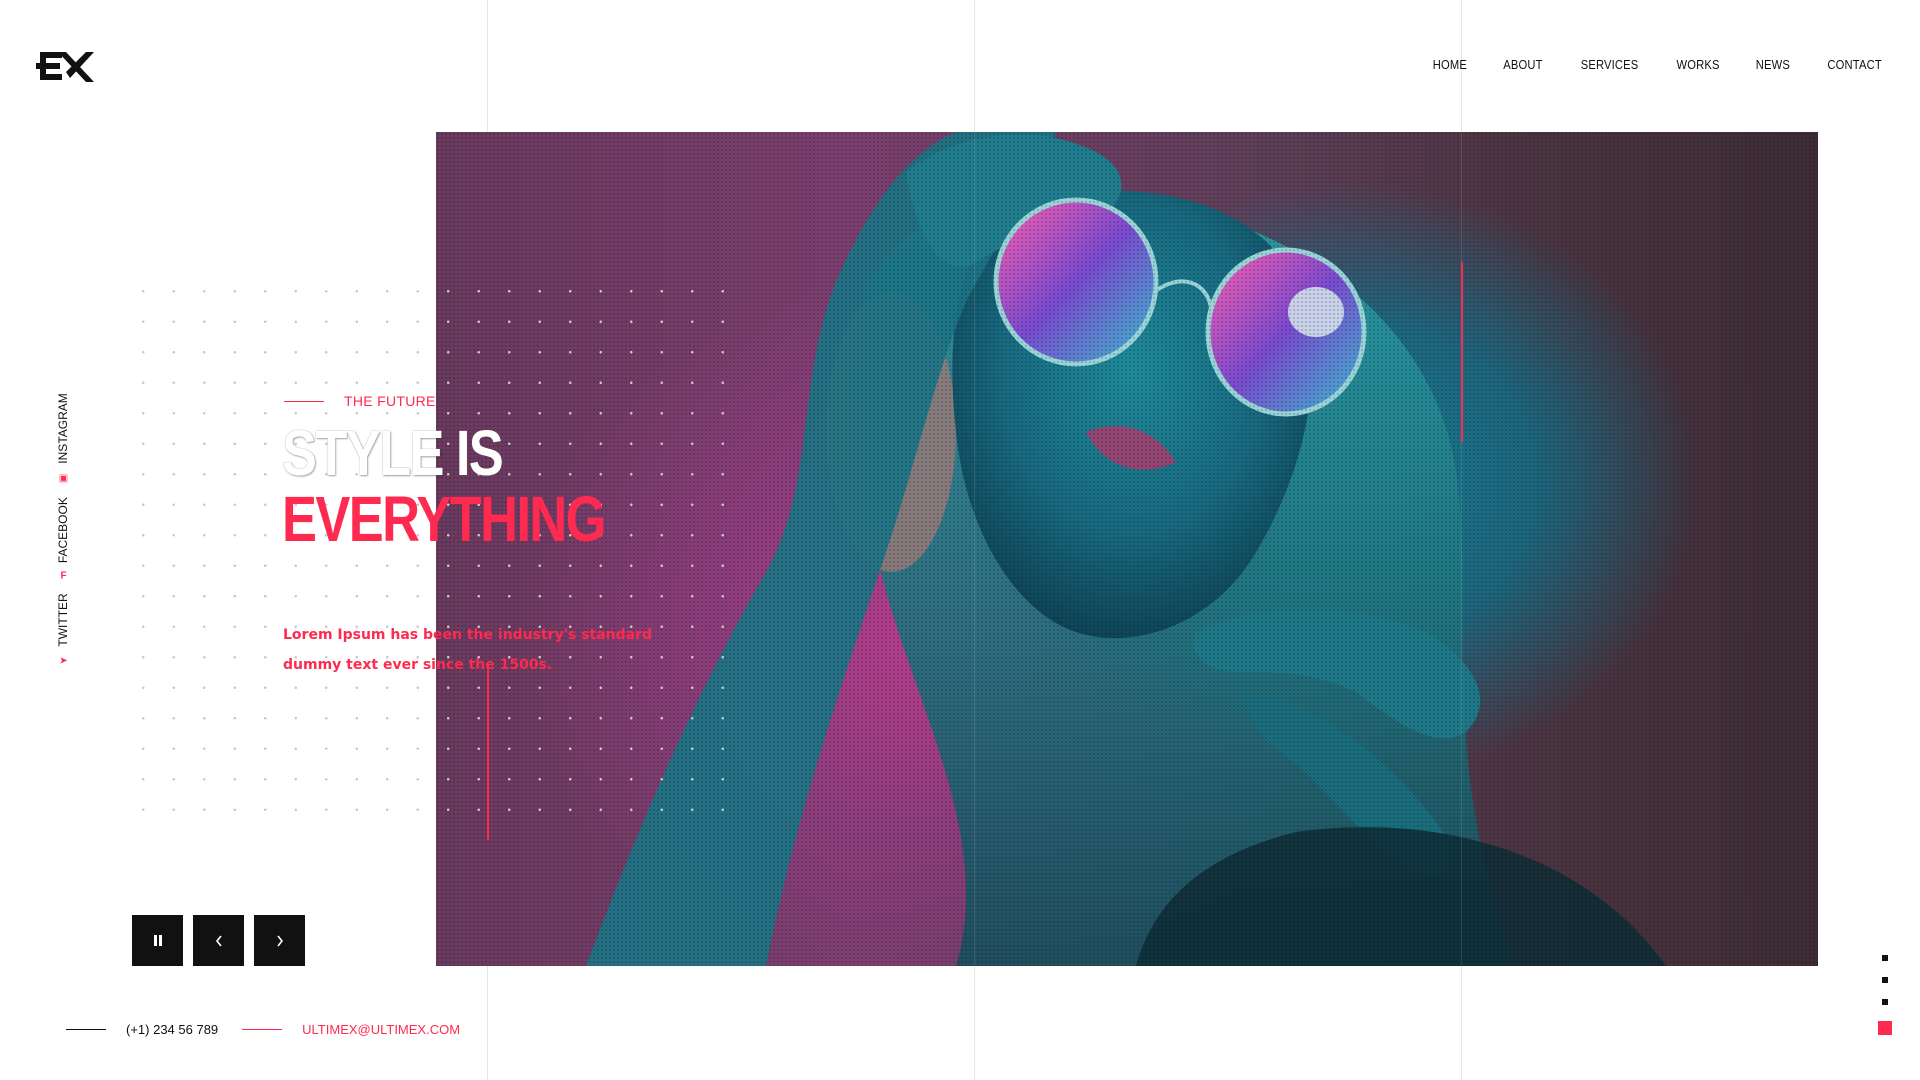 The width and height of the screenshot is (1920, 1080). I want to click on facebook-icon: f, so click(63, 576).